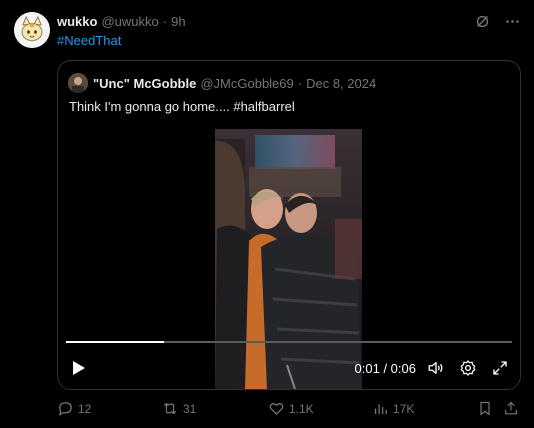  Describe the element at coordinates (78, 83) in the screenshot. I see `quoted-avatar` at that location.